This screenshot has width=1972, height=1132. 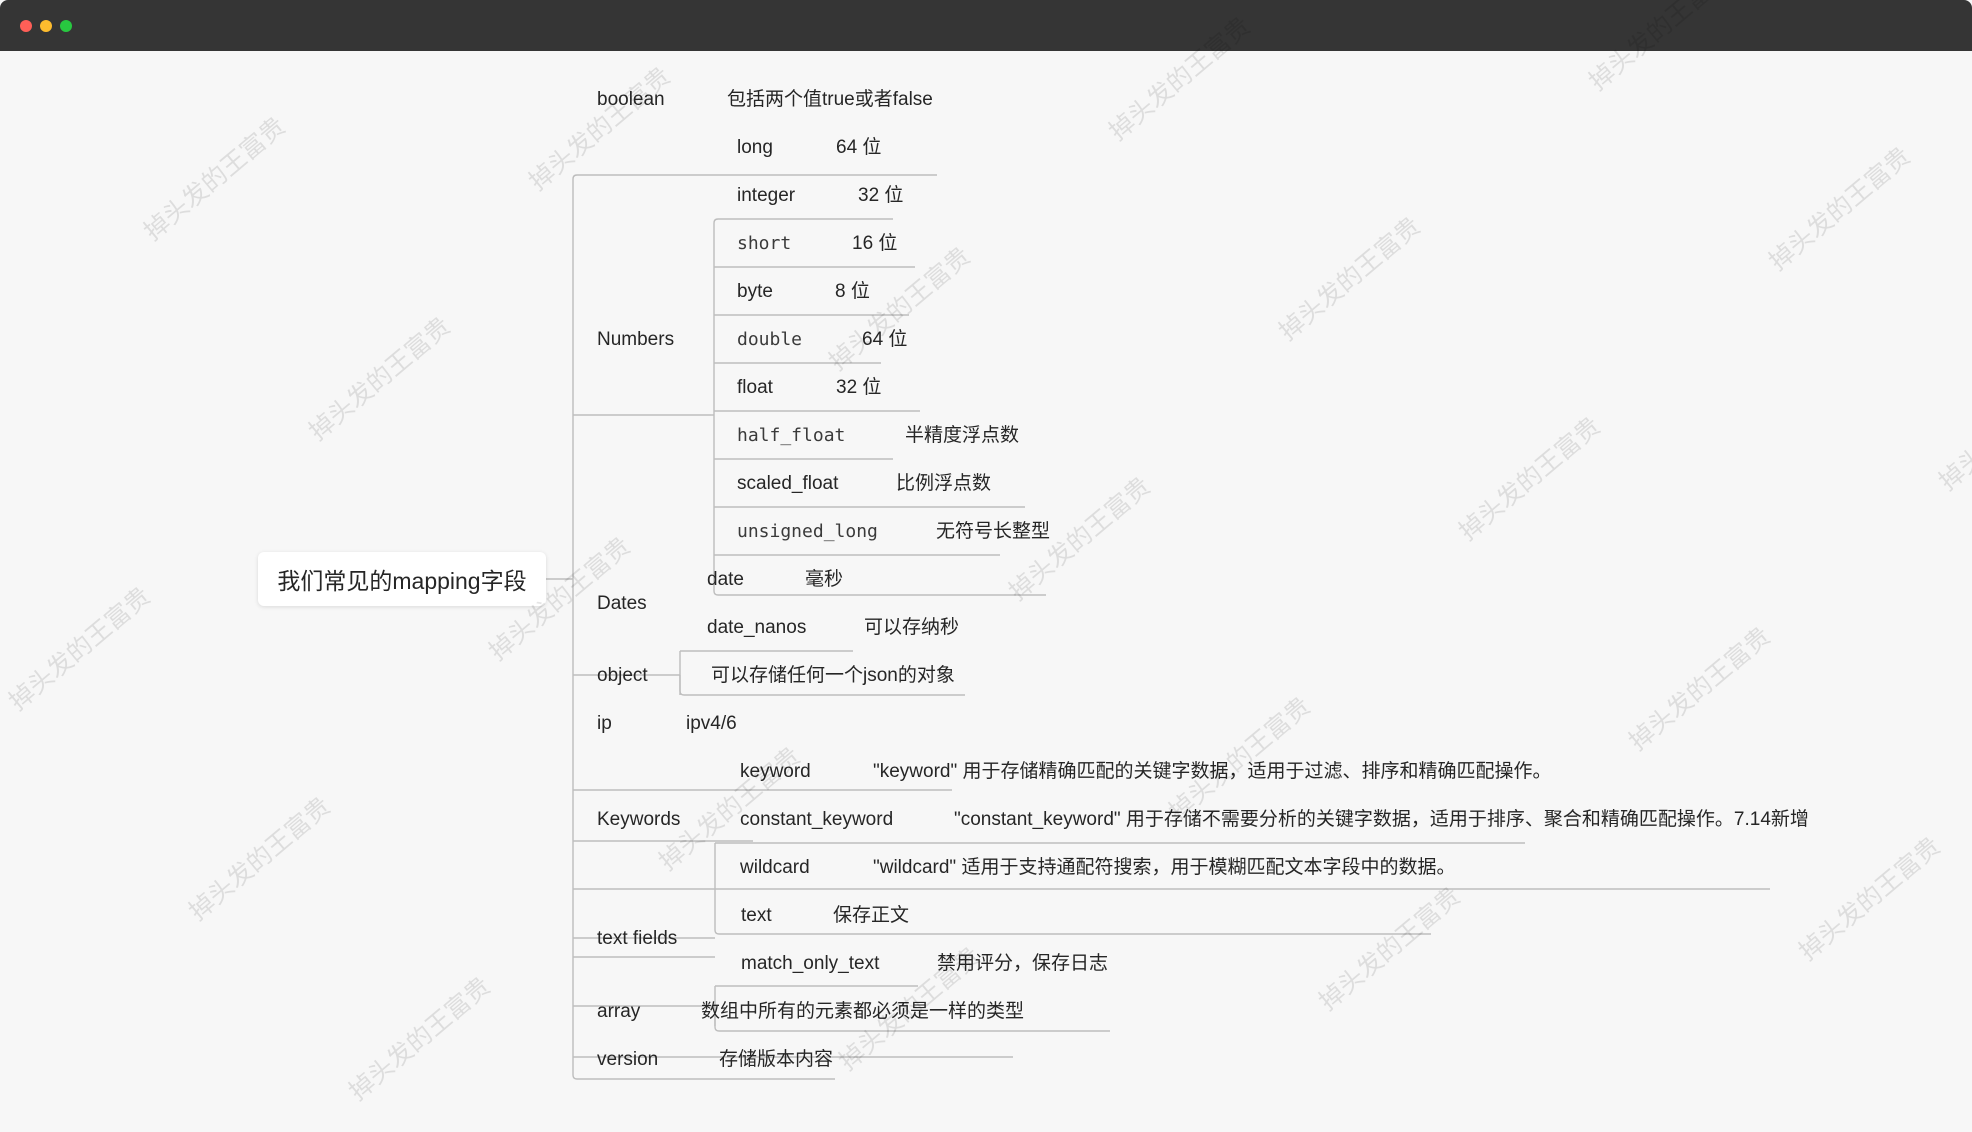 What do you see at coordinates (791, 436) in the screenshot?
I see `node-half-float: half_float` at bounding box center [791, 436].